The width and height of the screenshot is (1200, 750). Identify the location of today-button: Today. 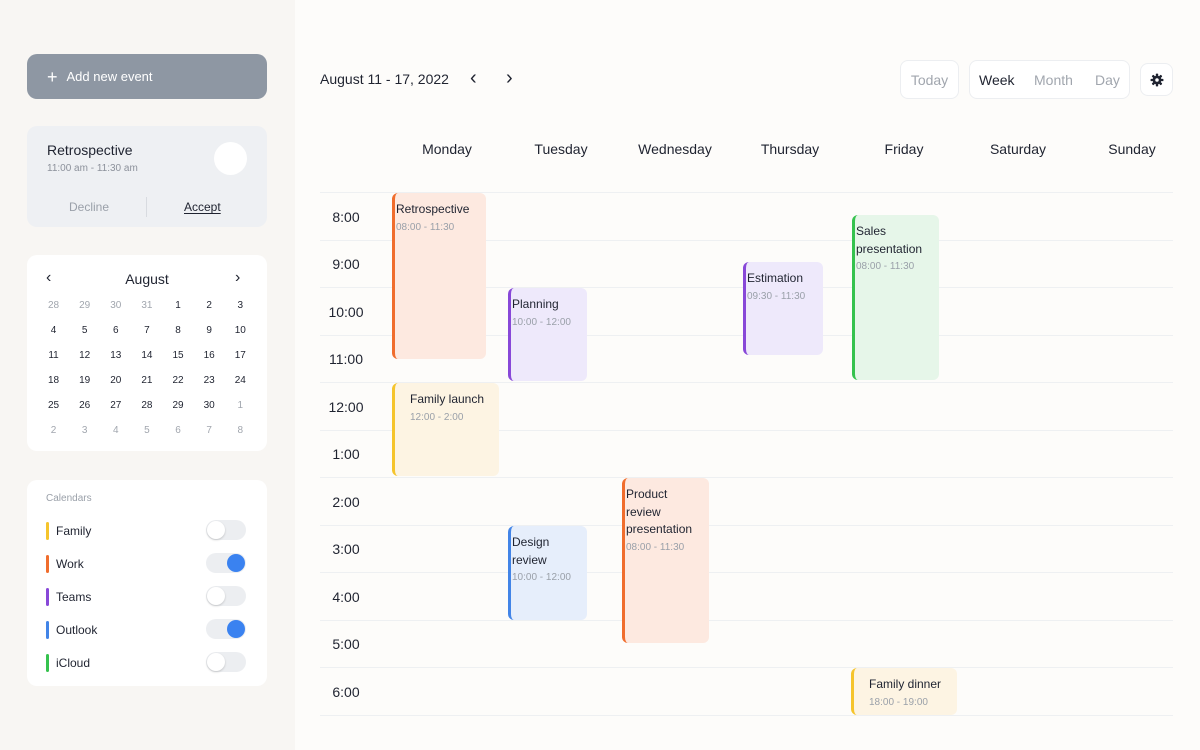
(929, 79).